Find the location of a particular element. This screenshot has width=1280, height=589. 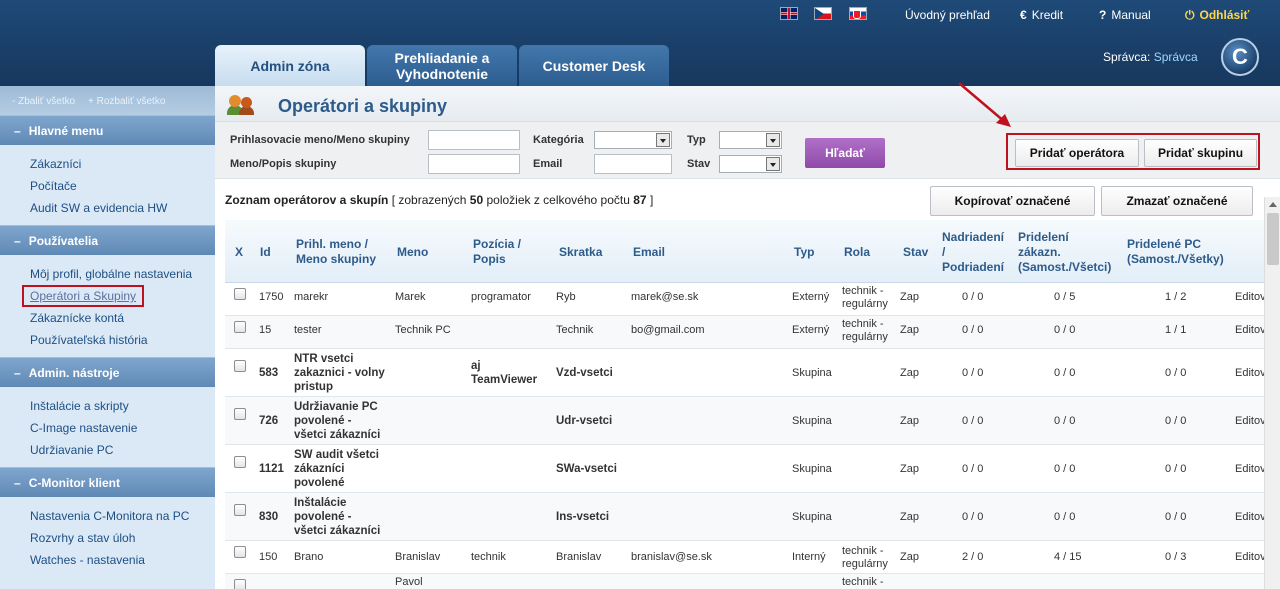

chevron-down-icon is located at coordinates (663, 140).